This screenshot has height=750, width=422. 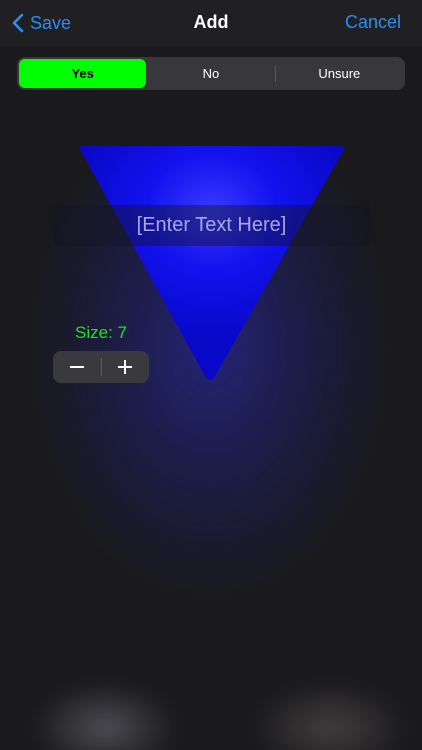 I want to click on cancel-button: Cancel, so click(x=373, y=22).